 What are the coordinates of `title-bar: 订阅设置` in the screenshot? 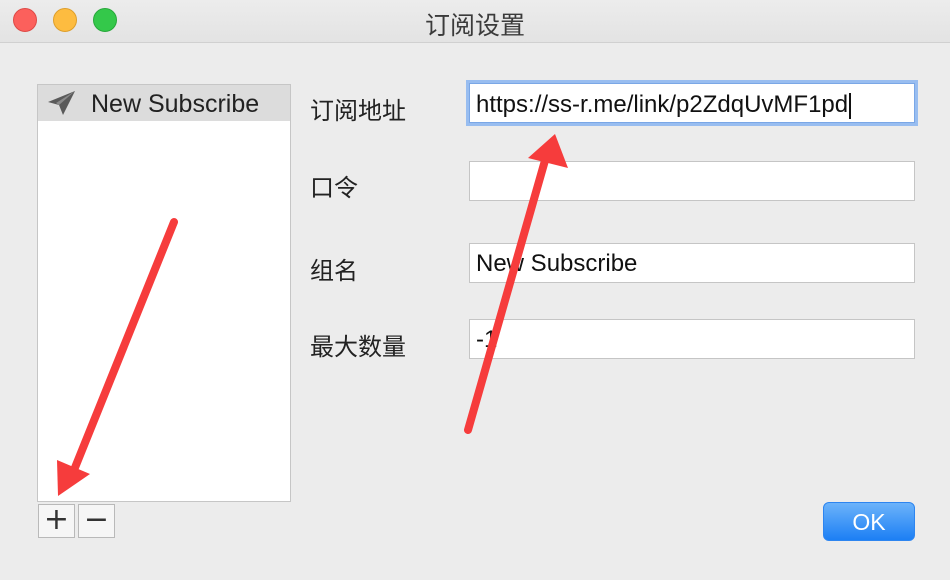 It's located at (475, 21).